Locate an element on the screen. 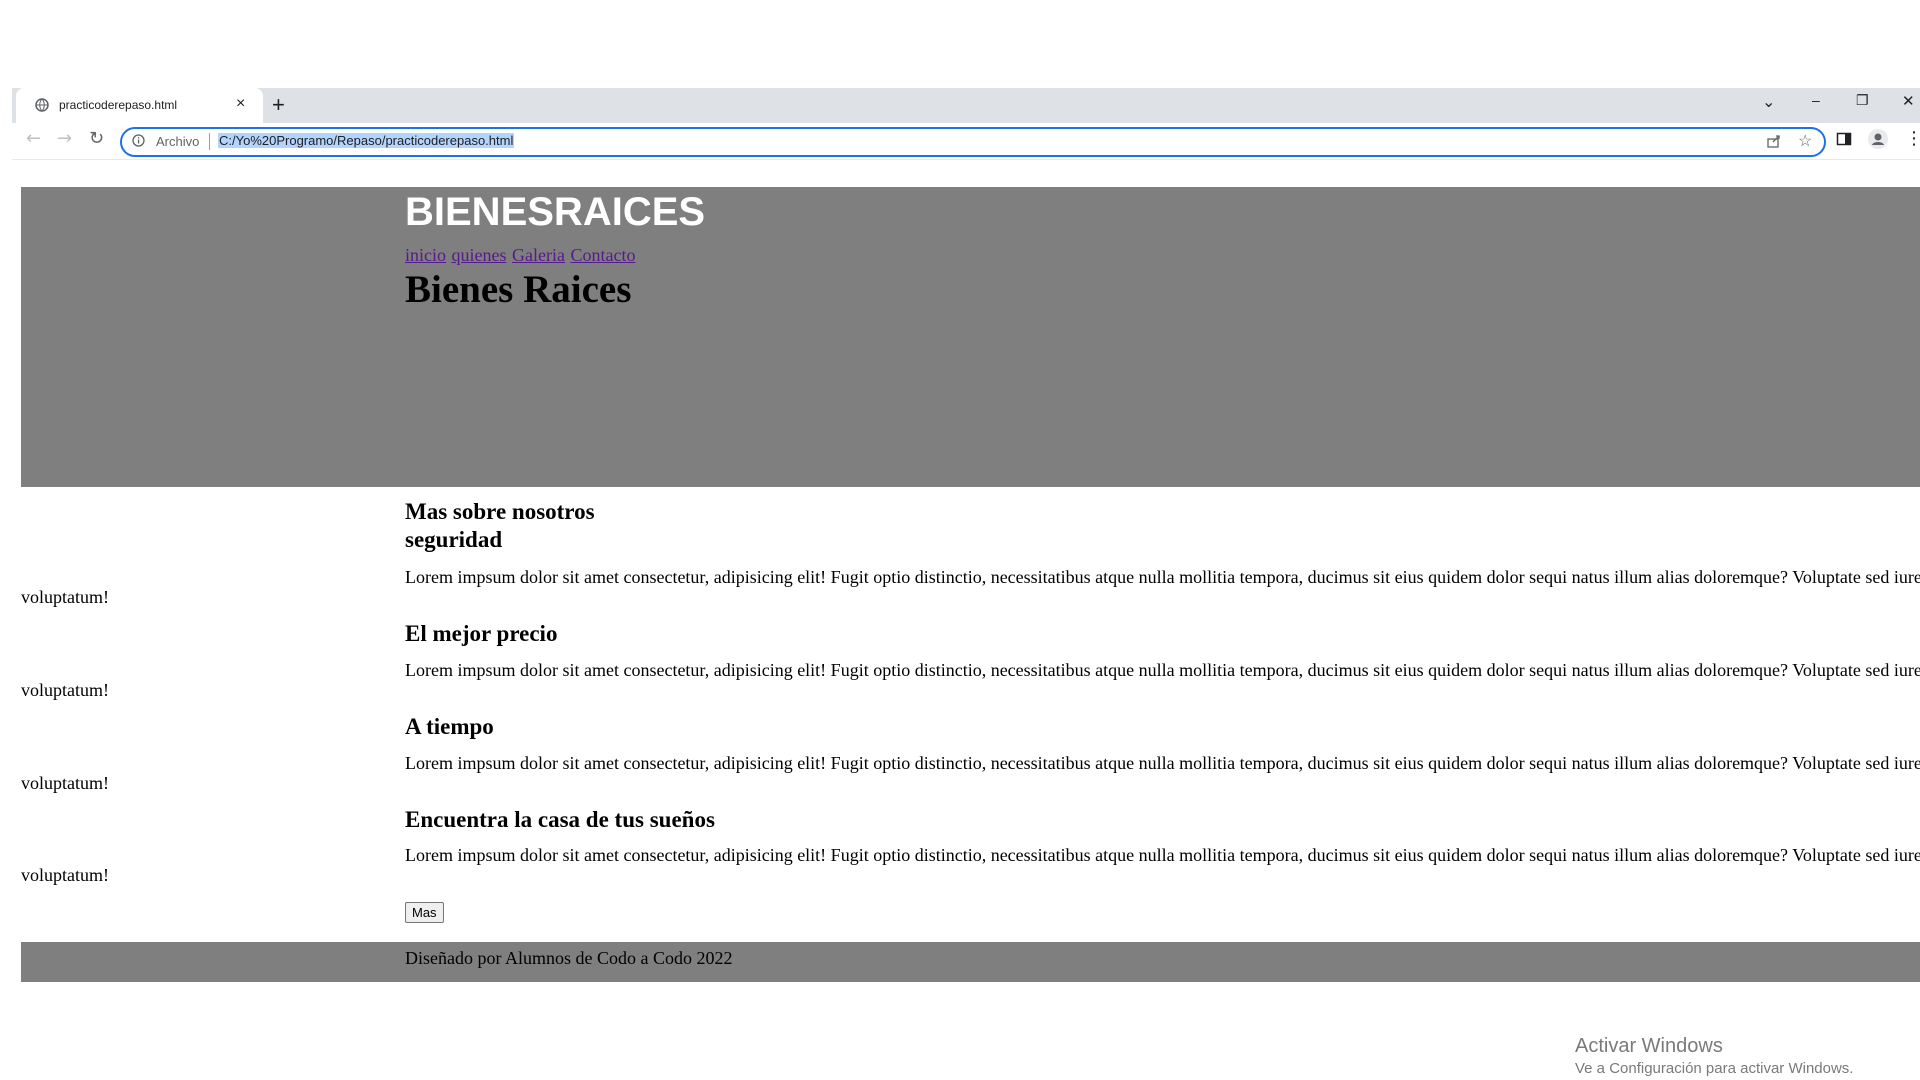  nav-link-galeria: Galeria is located at coordinates (538, 255).